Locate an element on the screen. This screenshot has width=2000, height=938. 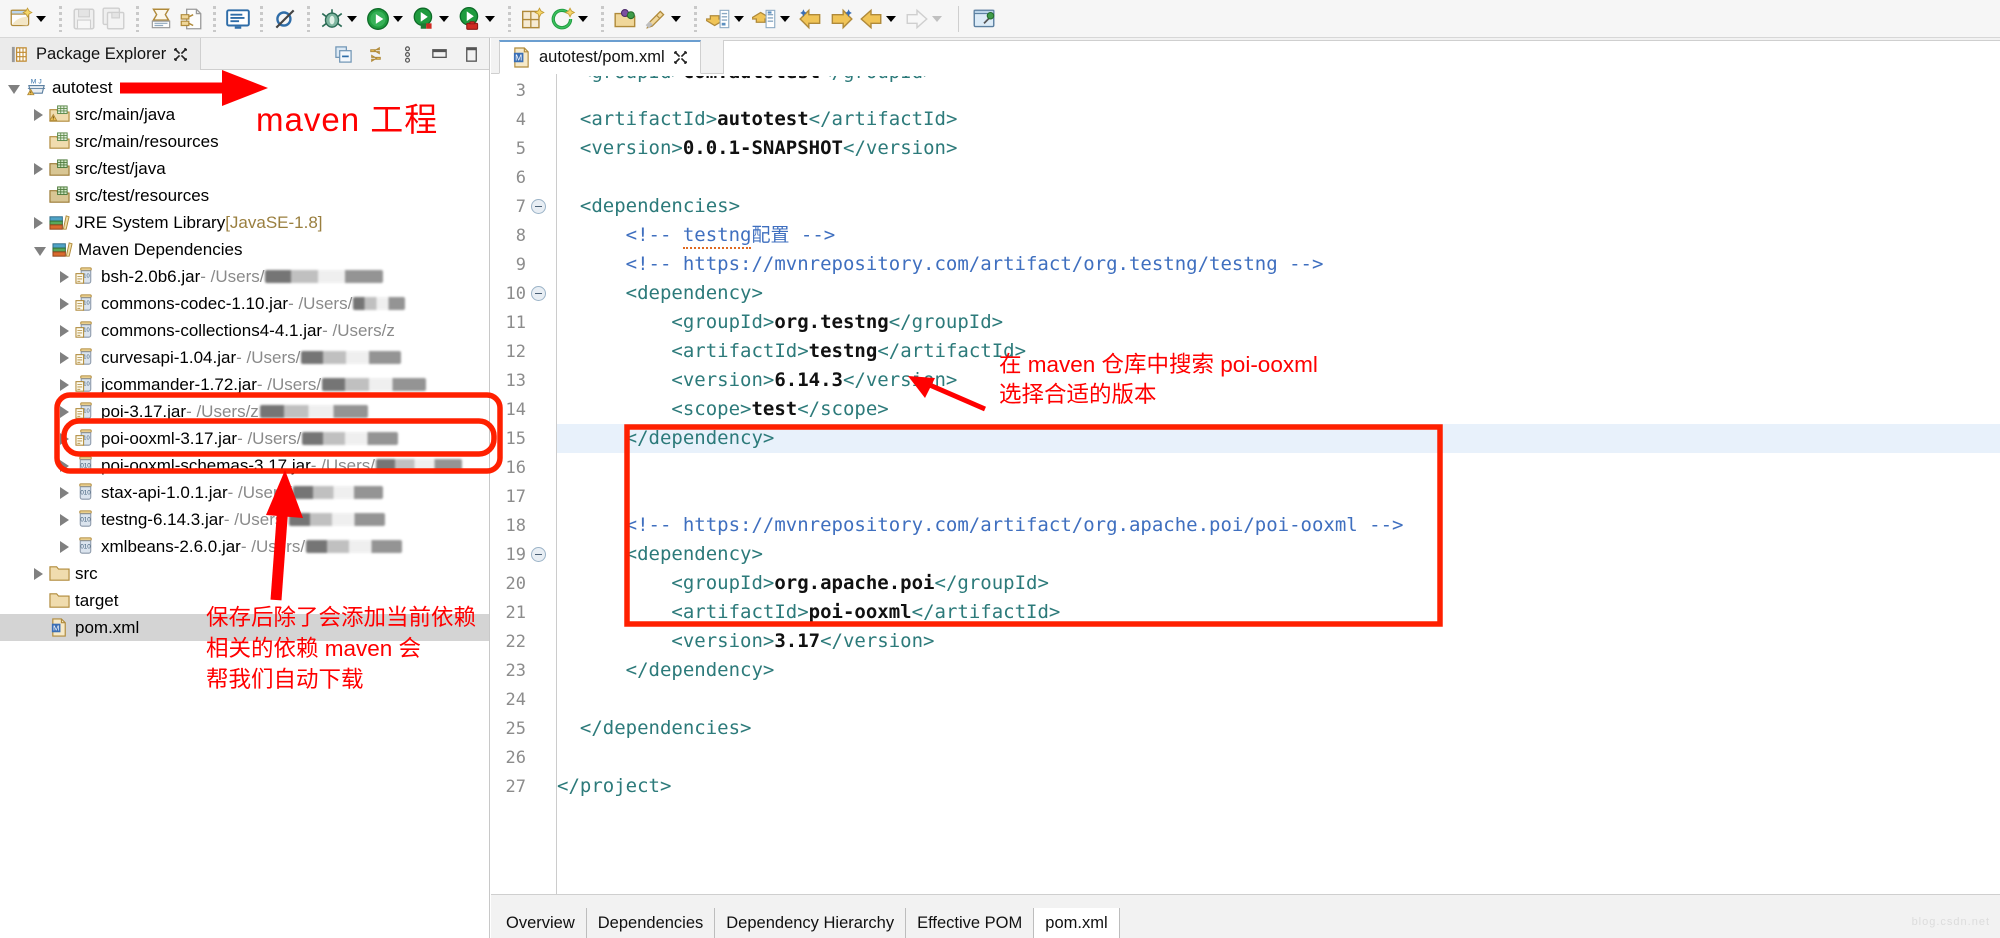
save-all-button is located at coordinates (114, 19).